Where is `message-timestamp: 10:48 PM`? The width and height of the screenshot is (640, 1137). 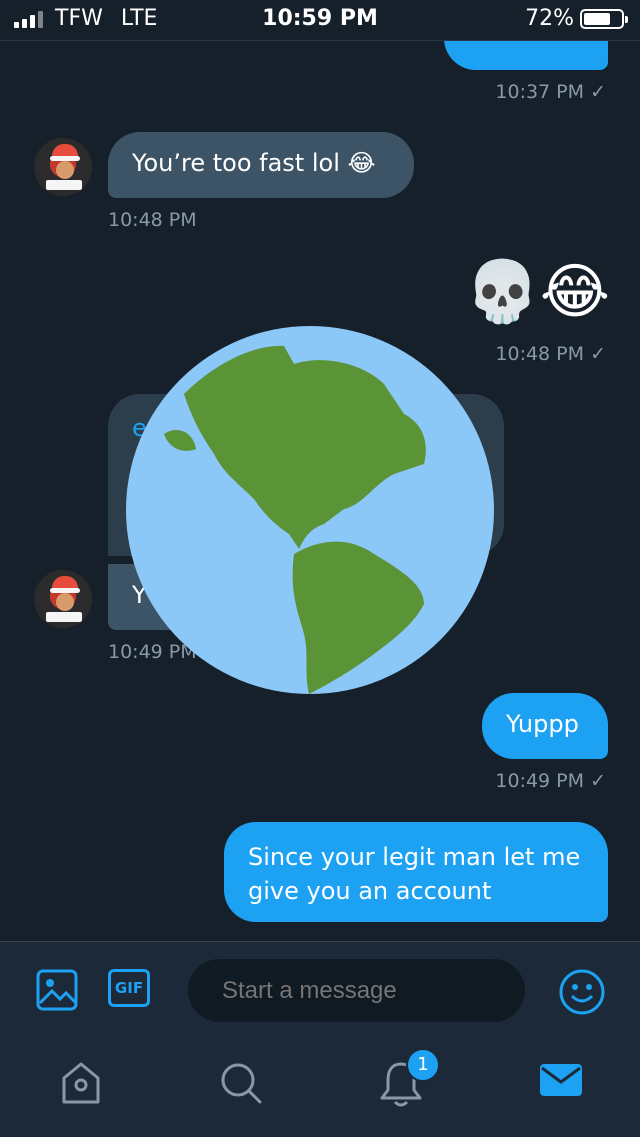
message-timestamp: 10:48 PM is located at coordinates (152, 220).